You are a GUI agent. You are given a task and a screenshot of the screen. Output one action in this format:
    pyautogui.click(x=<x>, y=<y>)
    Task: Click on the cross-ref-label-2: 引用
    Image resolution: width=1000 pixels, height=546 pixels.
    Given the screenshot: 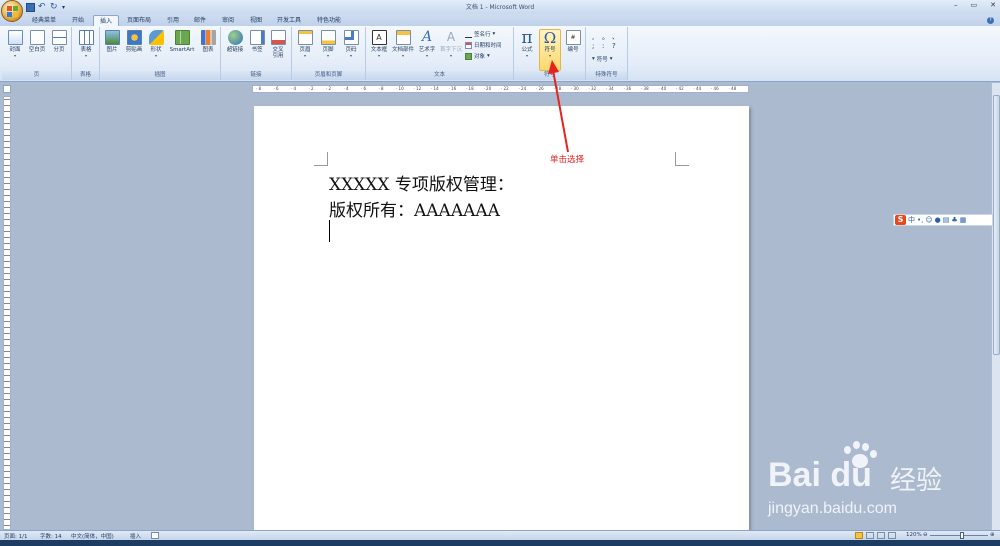 What is the action you would take?
    pyautogui.click(x=278, y=56)
    